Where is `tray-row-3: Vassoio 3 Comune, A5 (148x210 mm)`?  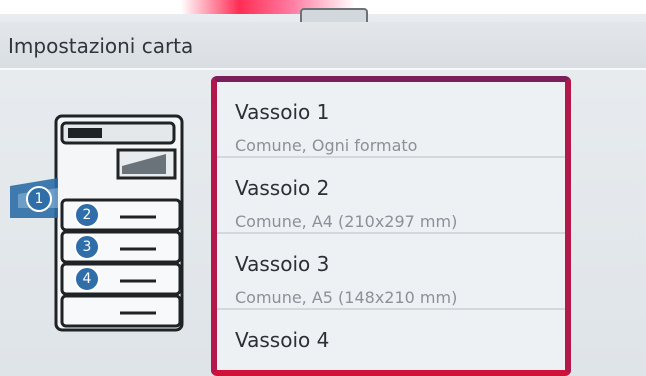
tray-row-3: Vassoio 3 Comune, A5 (148x210 mm) is located at coordinates (391, 272).